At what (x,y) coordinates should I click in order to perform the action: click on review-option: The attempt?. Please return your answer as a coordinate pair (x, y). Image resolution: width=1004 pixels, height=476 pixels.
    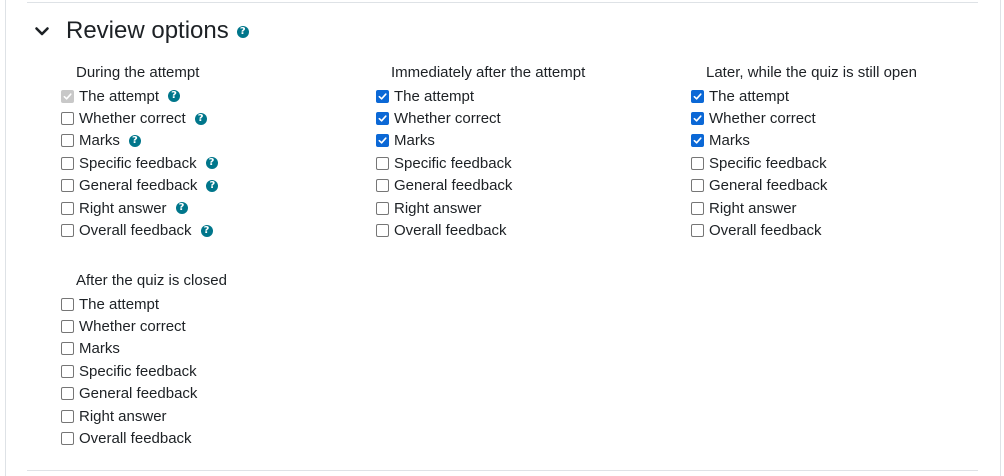
    Looking at the image, I should click on (139, 96).